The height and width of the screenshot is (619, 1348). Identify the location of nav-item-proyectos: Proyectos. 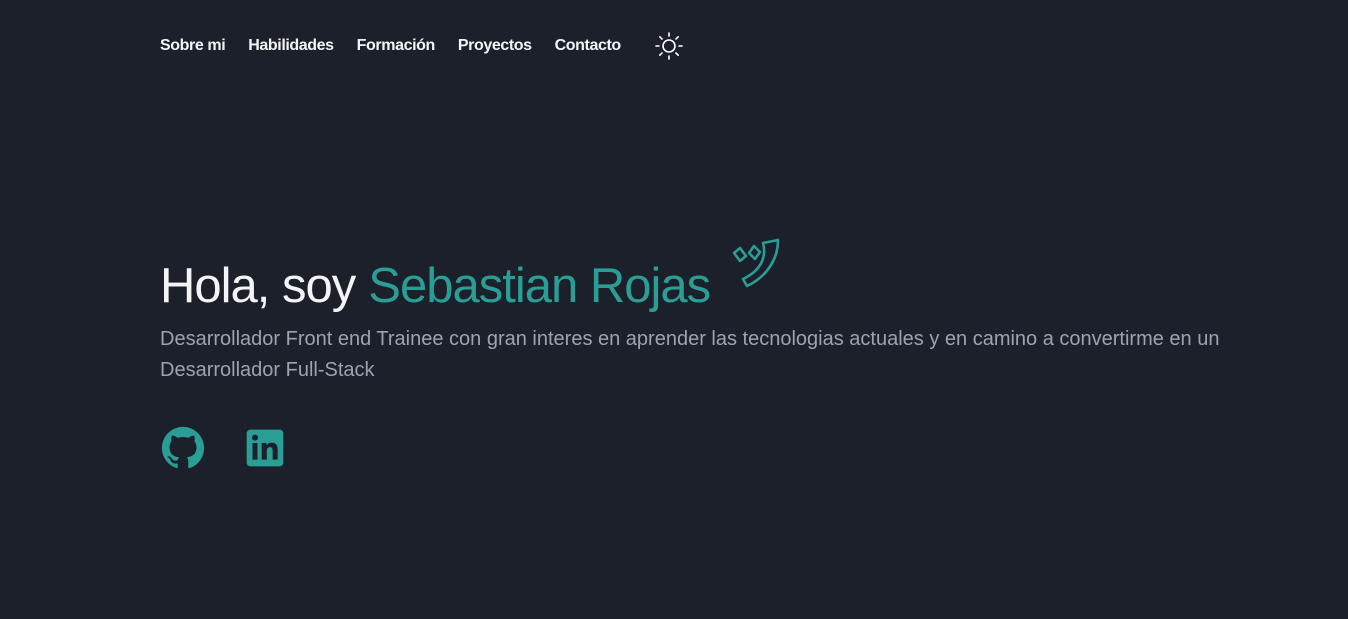
(495, 46).